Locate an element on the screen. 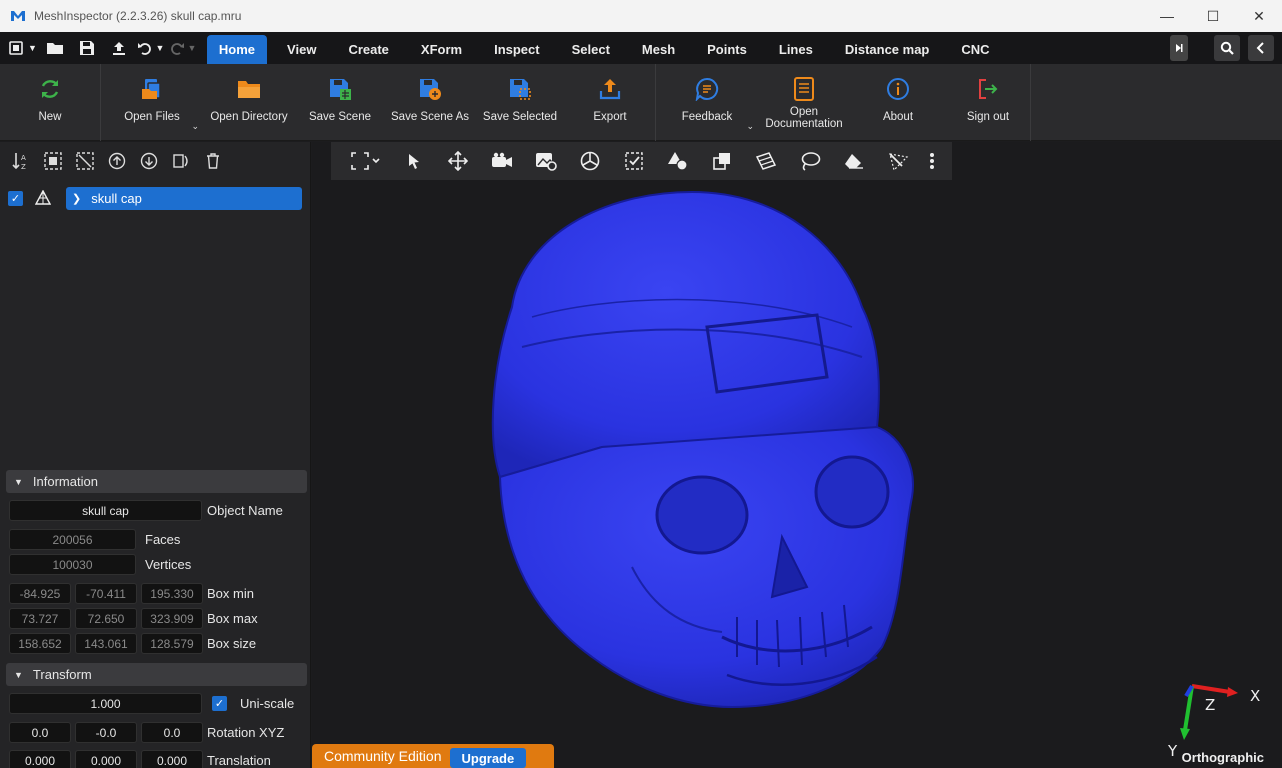  tab-lines: Lines is located at coordinates (796, 49).